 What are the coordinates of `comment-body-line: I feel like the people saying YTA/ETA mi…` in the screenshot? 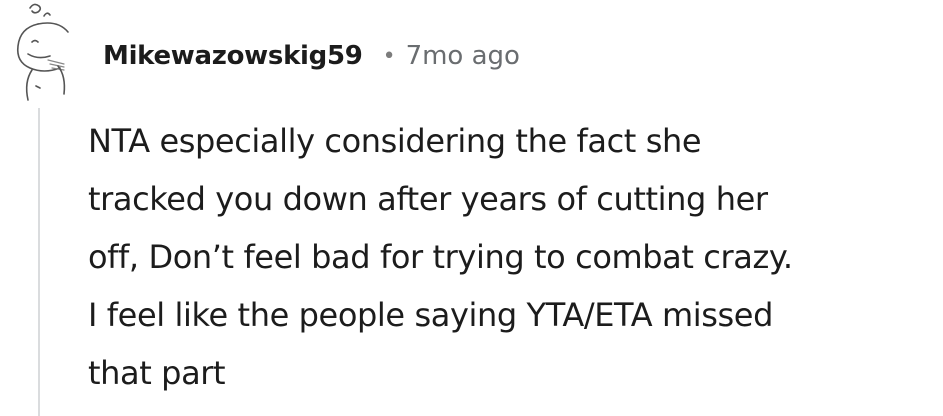 It's located at (430, 315).